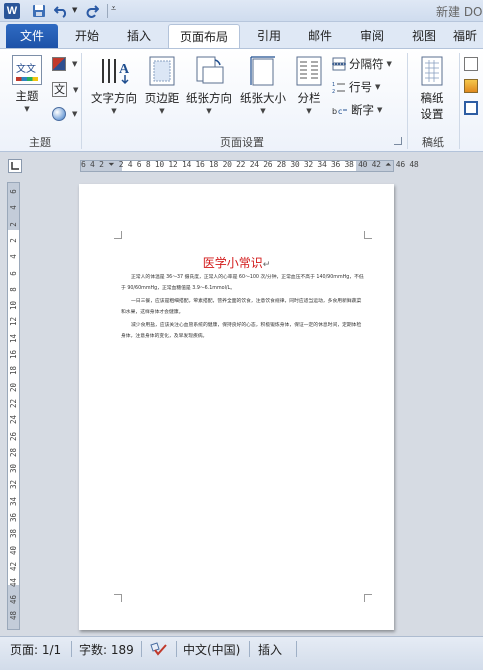 The height and width of the screenshot is (670, 483). Describe the element at coordinates (241, 35) in the screenshot. I see `ribbon-tab-row: 文件 开始 插入 页面布局 引用 邮件 审阅 视图 福昕` at that location.